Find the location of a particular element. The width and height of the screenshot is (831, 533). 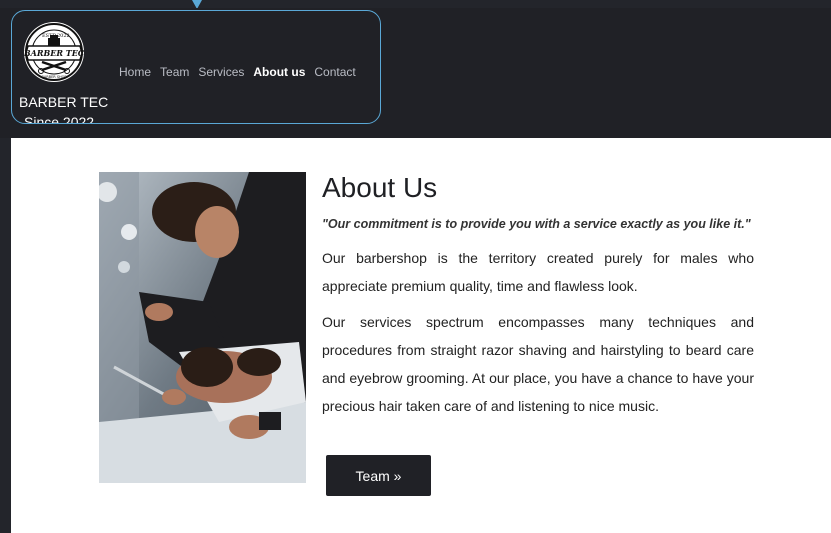

main-nav: Home Team Services About us Contact is located at coordinates (242, 72).